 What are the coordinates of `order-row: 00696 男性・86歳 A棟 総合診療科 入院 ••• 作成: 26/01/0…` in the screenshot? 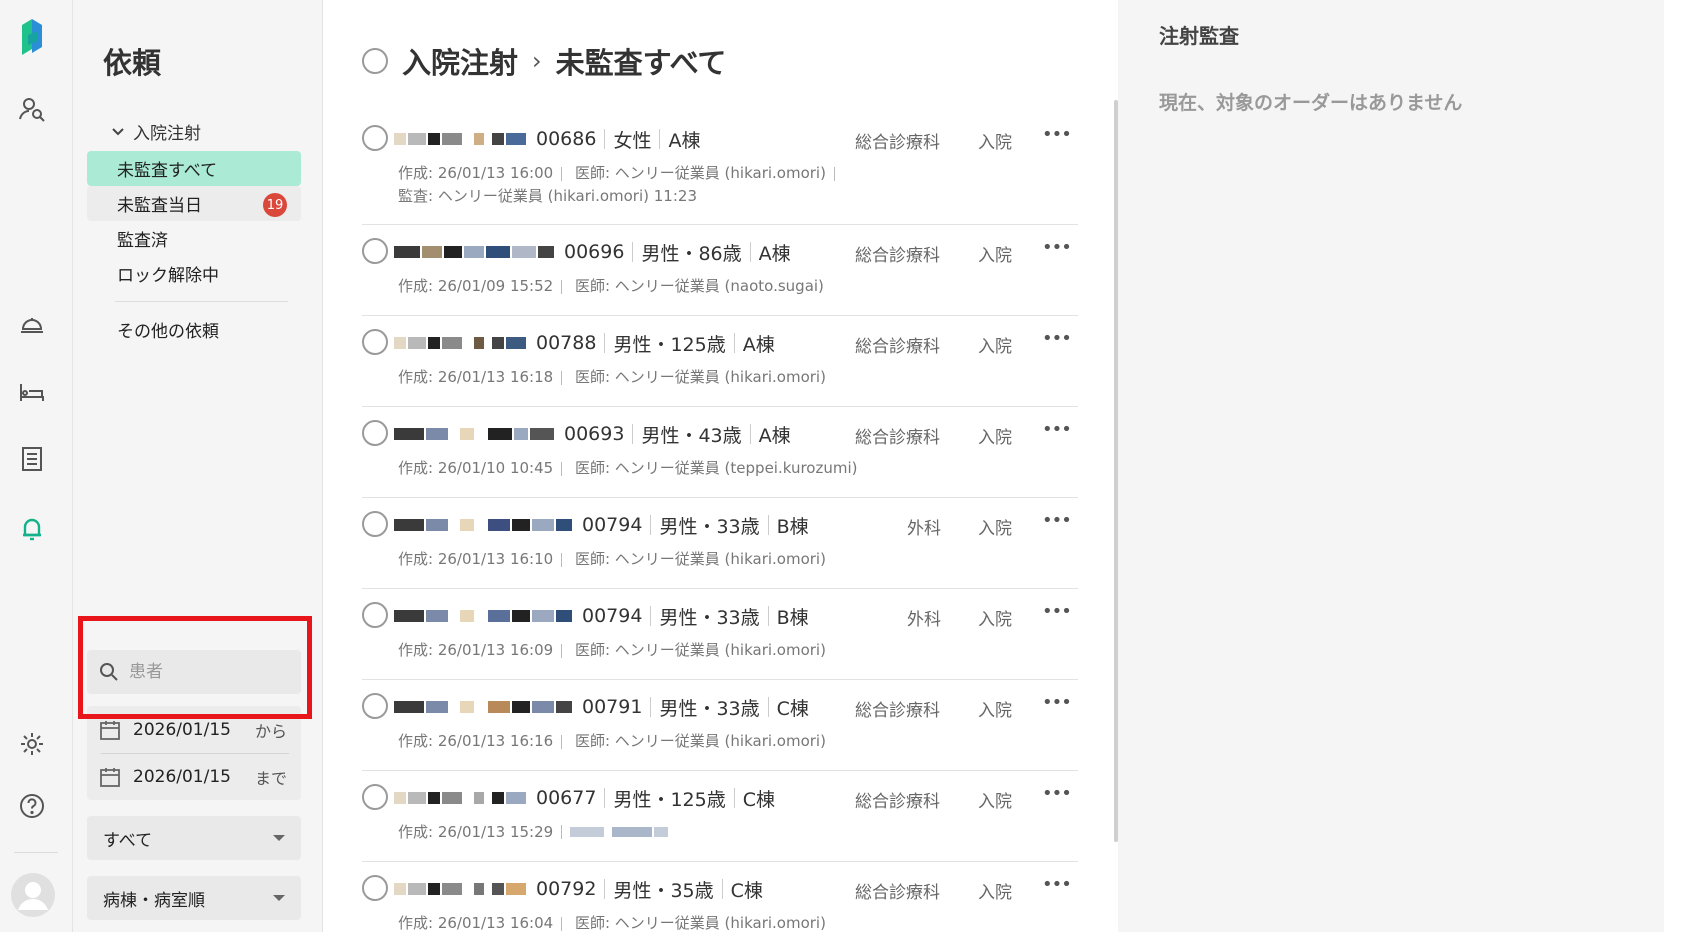 It's located at (720, 270).